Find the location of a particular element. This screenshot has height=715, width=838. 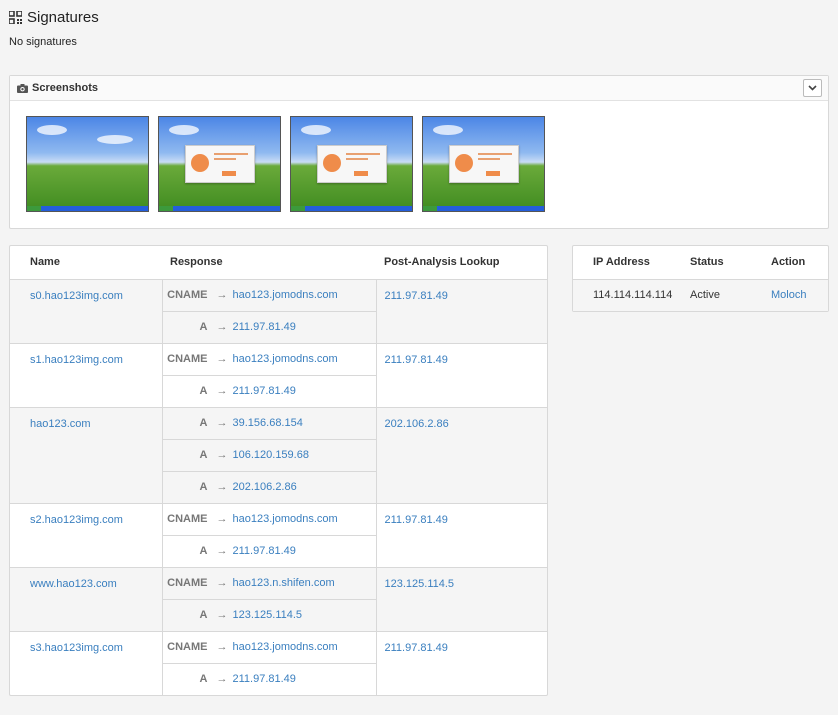

response-record: A → 123.125.114.5 is located at coordinates (269, 615).